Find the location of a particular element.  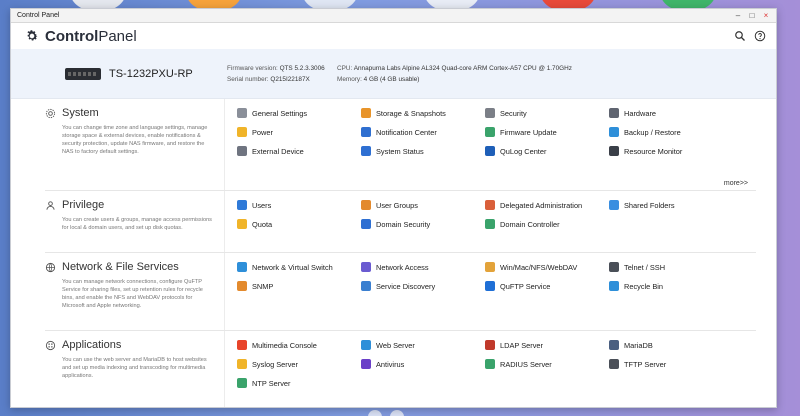

item-label: Notification Center is located at coordinates (406, 132).